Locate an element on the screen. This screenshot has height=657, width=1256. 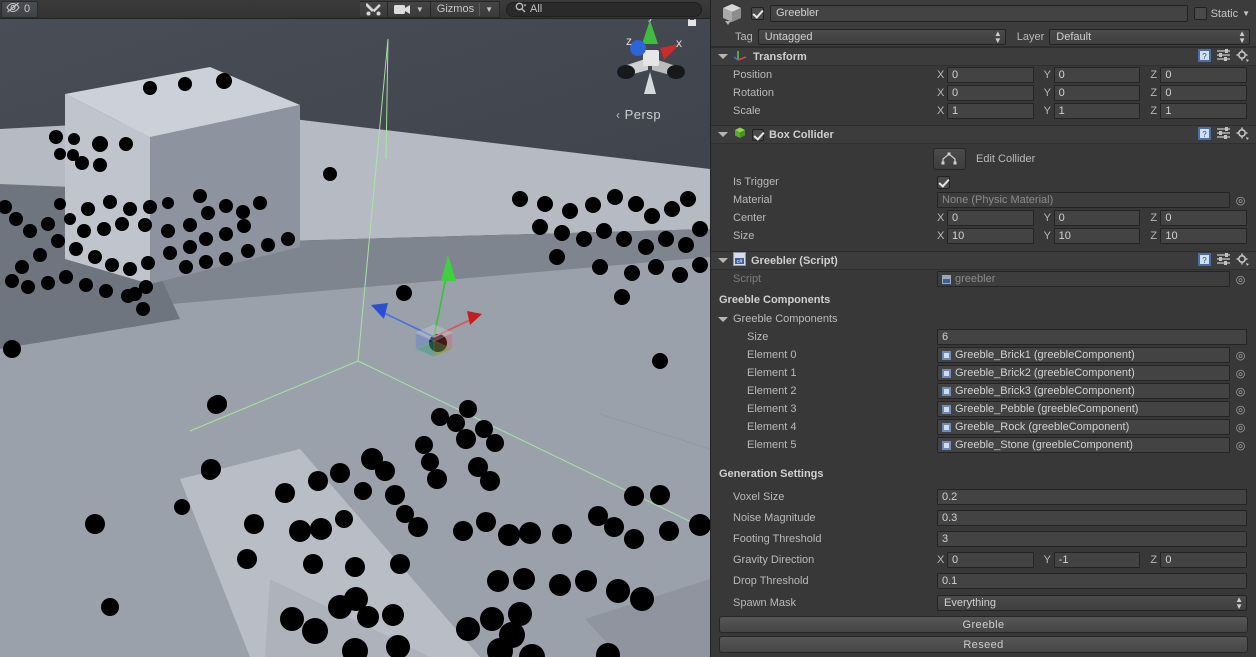
element-object-field: Greeble_Brick2 (greebleComponent) is located at coordinates (1083, 373).